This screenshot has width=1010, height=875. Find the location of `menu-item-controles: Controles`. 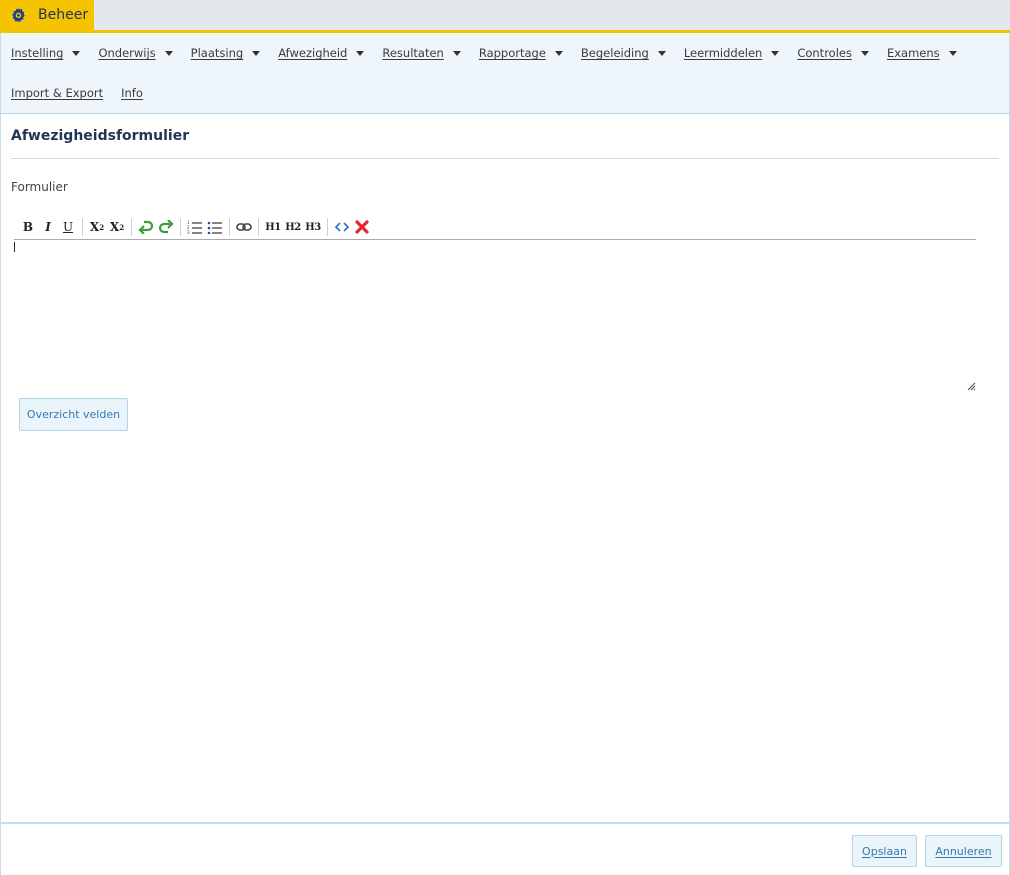

menu-item-controles: Controles is located at coordinates (833, 53).